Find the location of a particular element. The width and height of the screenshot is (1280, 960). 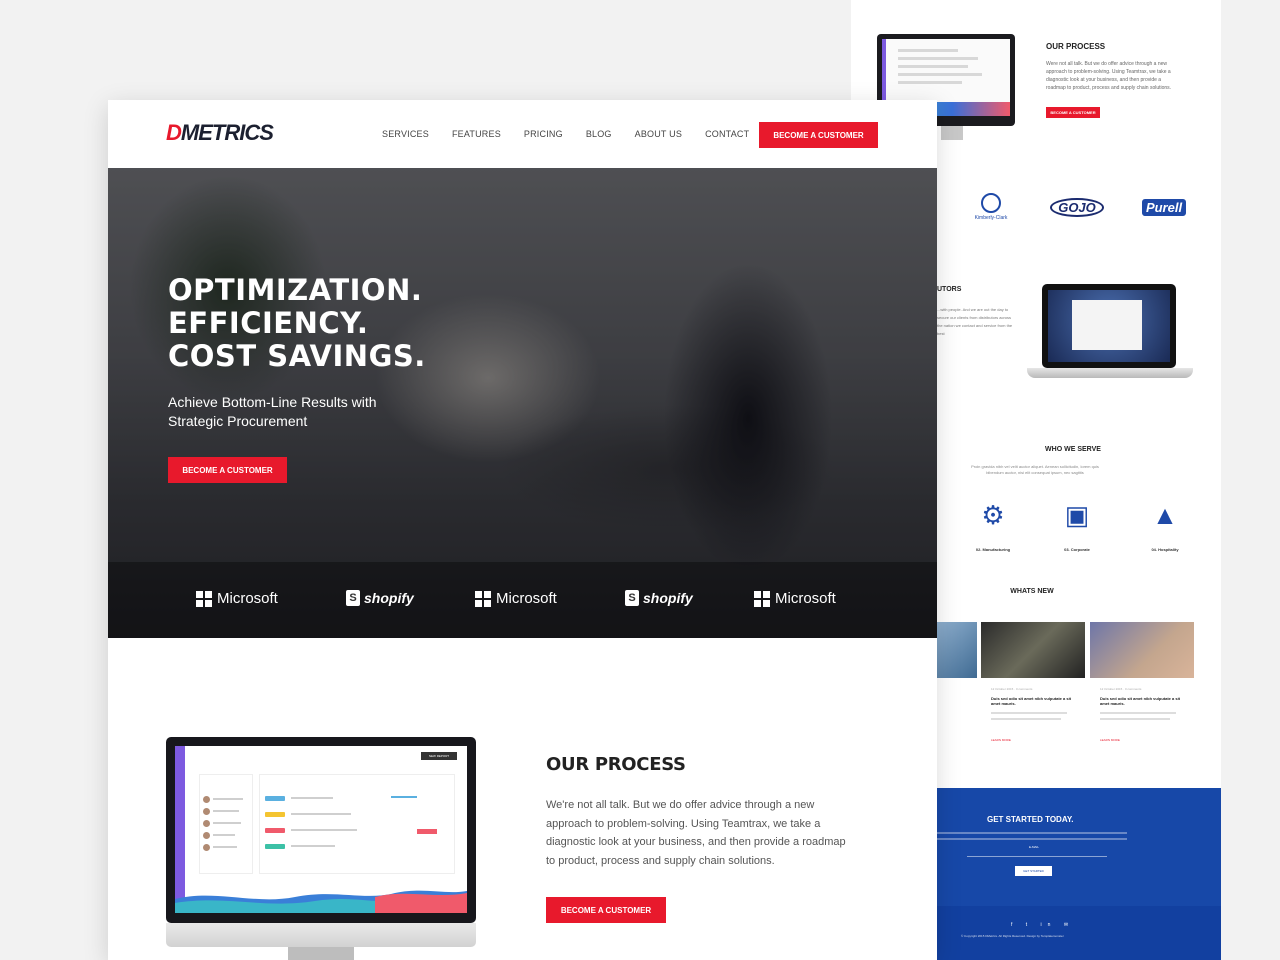

serve-item-corporate: ▣ 03. Corporate is located at coordinates (1077, 528).